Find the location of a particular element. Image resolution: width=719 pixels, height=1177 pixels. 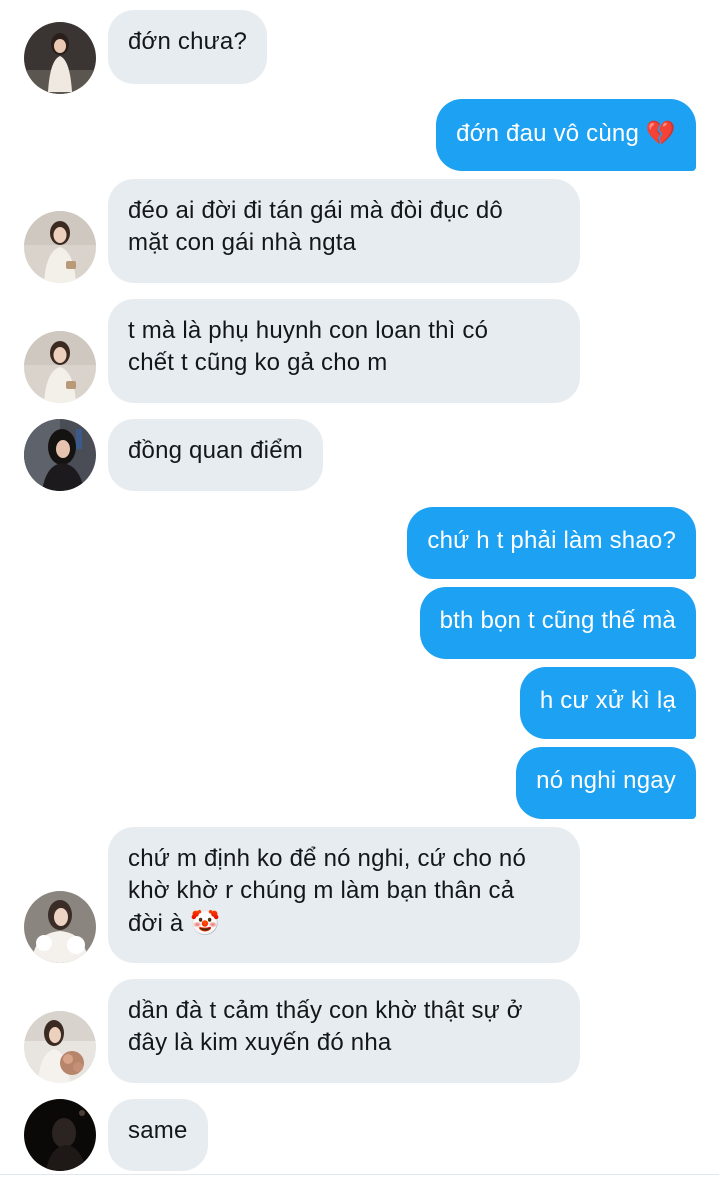

message-text-line: khờ khờ r chúng m làm bạn thân cả is located at coordinates (321, 890).